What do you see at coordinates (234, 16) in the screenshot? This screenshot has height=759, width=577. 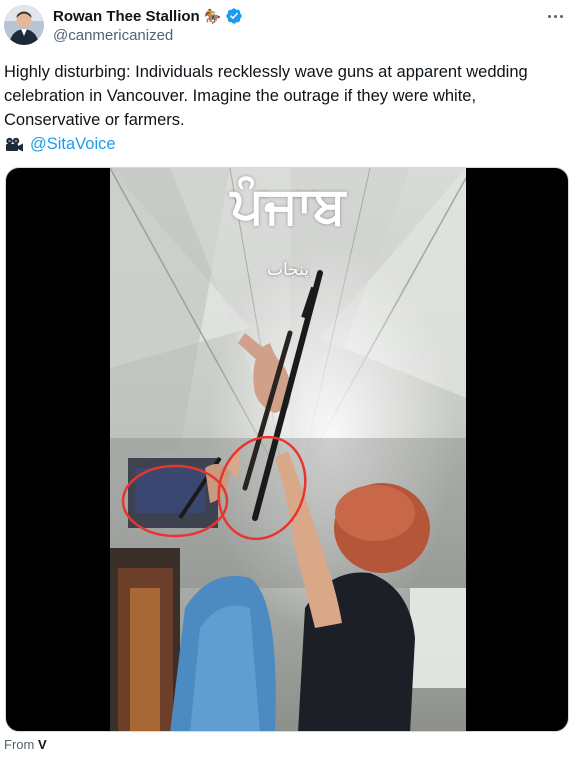 I see `verified-badge-icon` at bounding box center [234, 16].